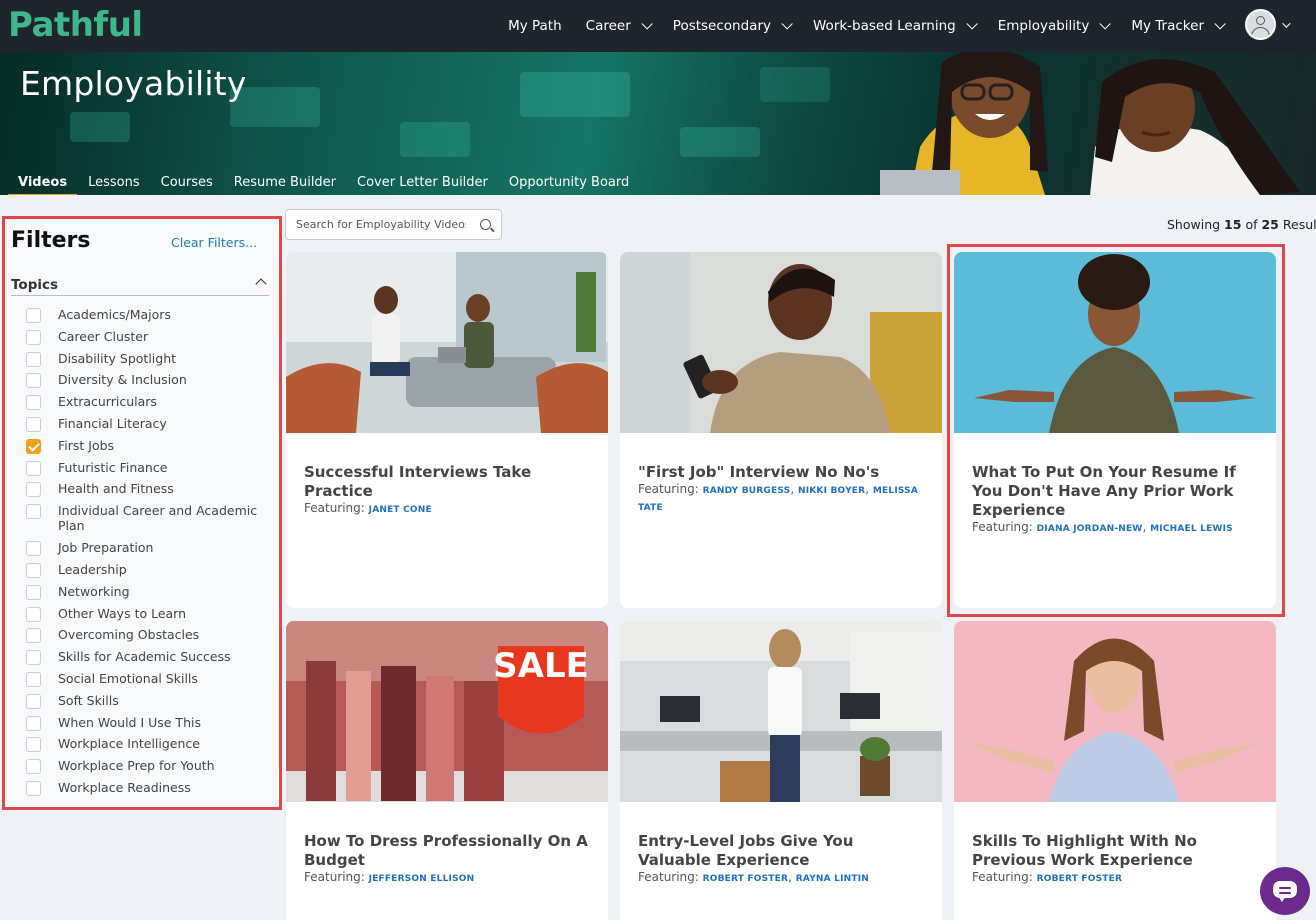 The height and width of the screenshot is (920, 1316). What do you see at coordinates (1268, 24) in the screenshot?
I see `user-menu` at bounding box center [1268, 24].